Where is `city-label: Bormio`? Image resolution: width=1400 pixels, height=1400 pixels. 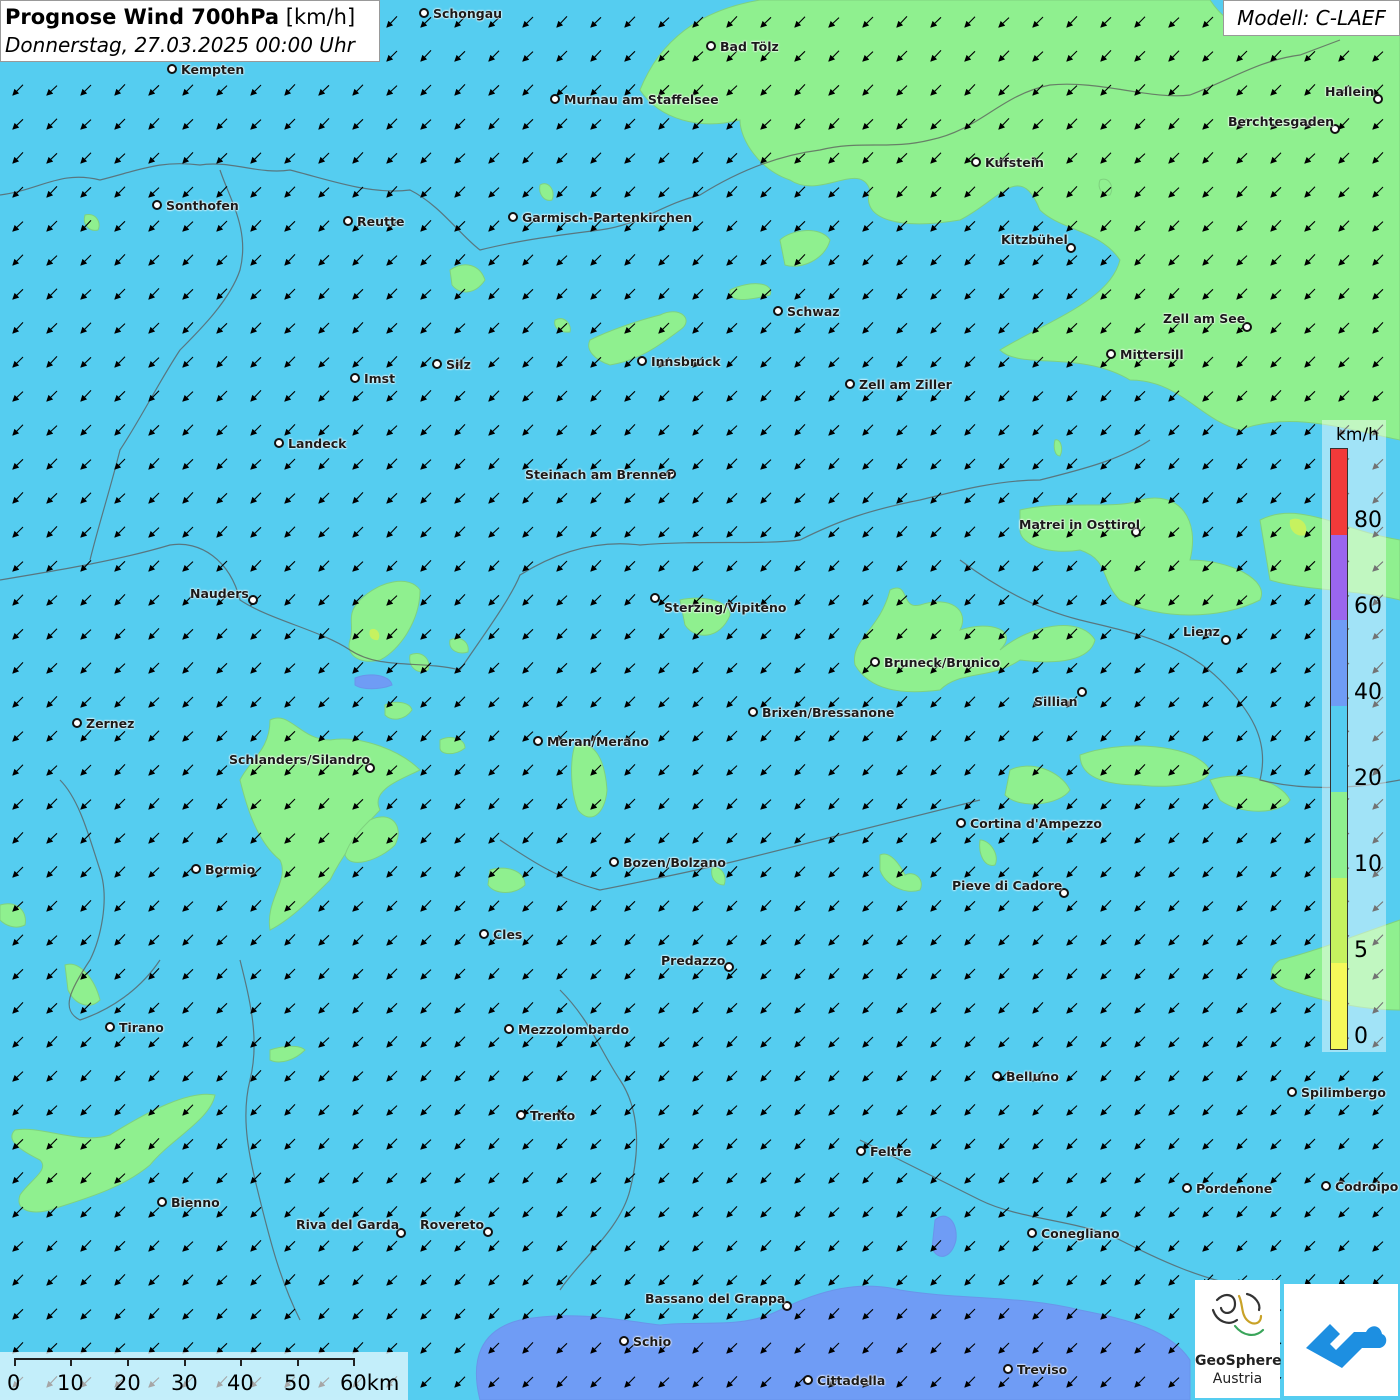 city-label: Bormio is located at coordinates (230, 869).